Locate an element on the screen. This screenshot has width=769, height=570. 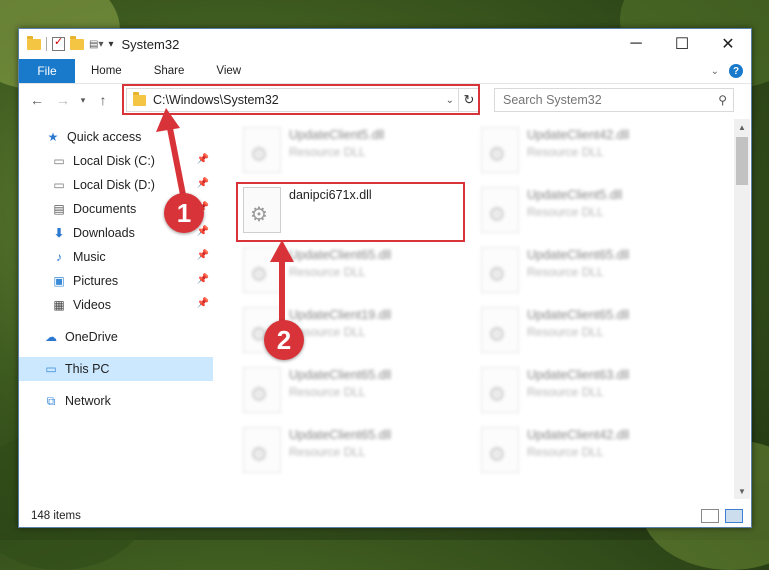
scroll-up-icon: ▲ is located at coordinates (742, 127).